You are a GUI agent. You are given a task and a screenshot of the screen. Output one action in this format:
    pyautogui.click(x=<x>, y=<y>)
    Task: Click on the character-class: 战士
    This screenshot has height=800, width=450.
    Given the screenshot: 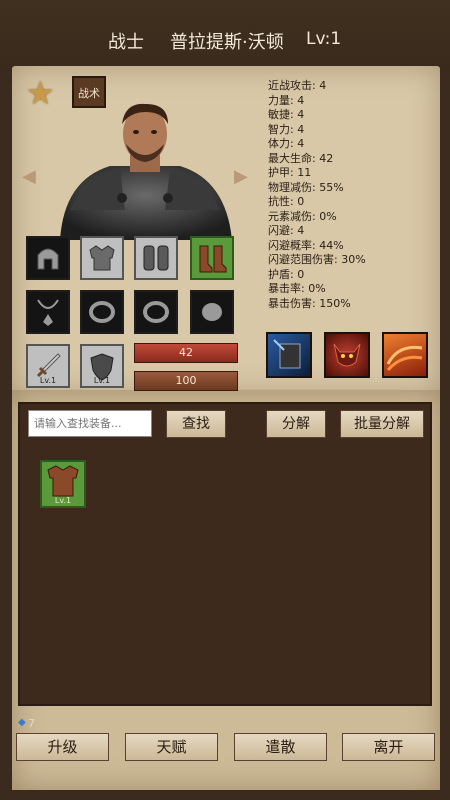 What is the action you would take?
    pyautogui.click(x=126, y=42)
    